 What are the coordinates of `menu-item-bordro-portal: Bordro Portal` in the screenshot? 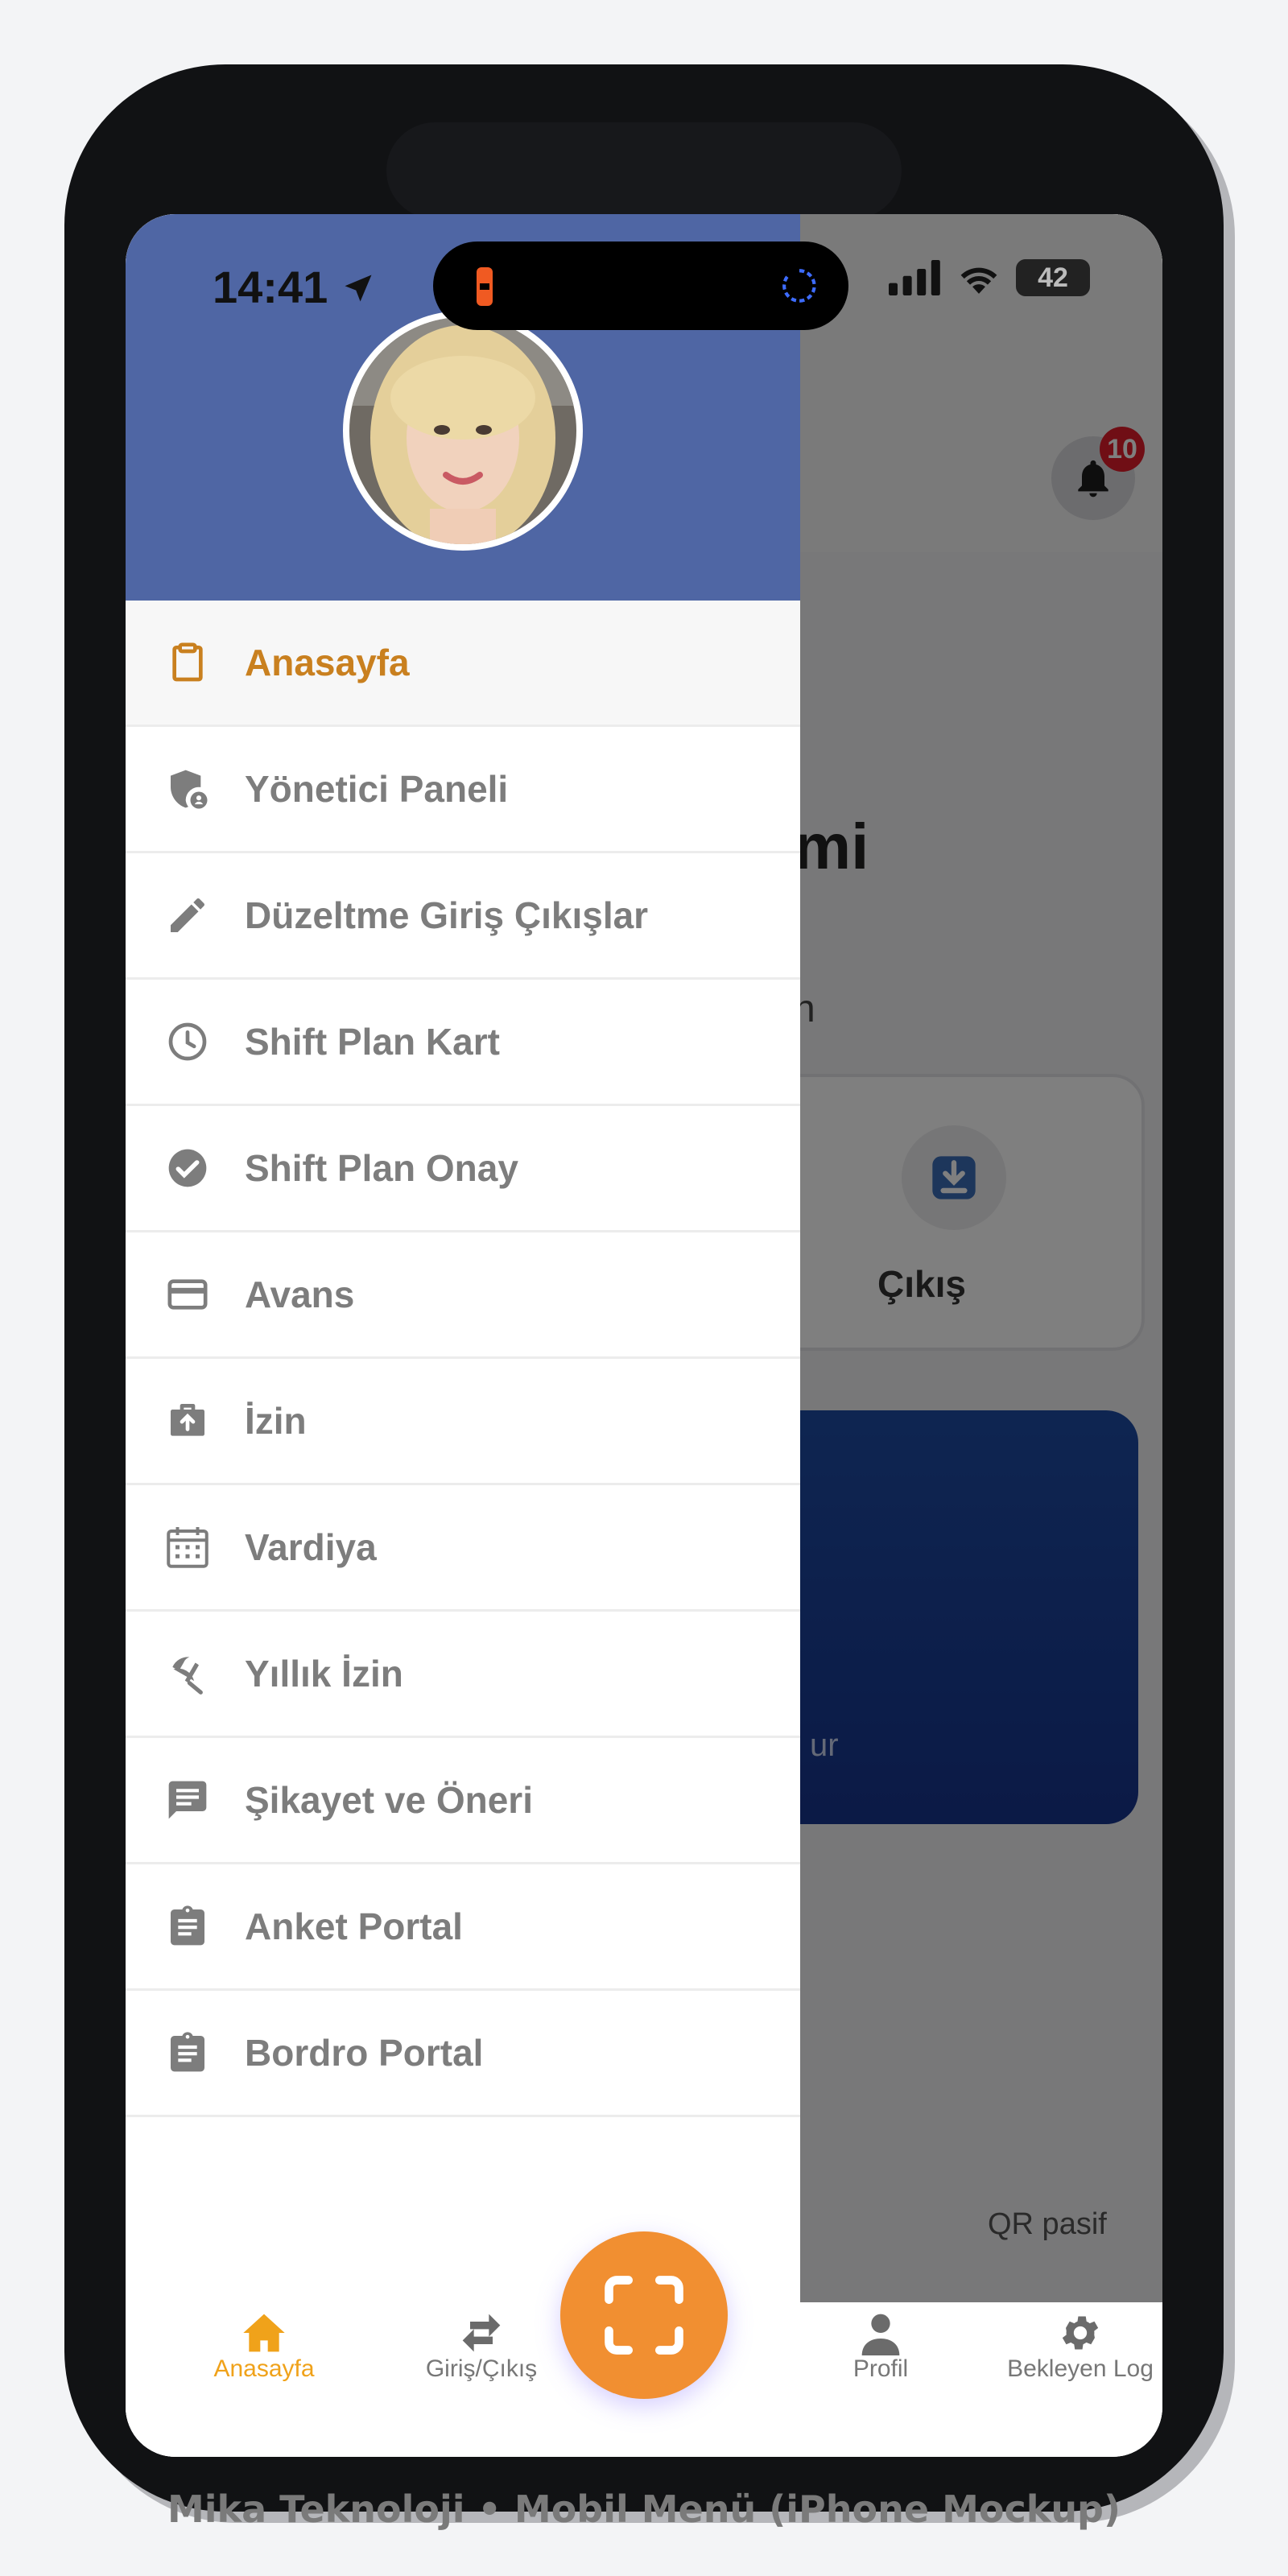 It's located at (463, 2054).